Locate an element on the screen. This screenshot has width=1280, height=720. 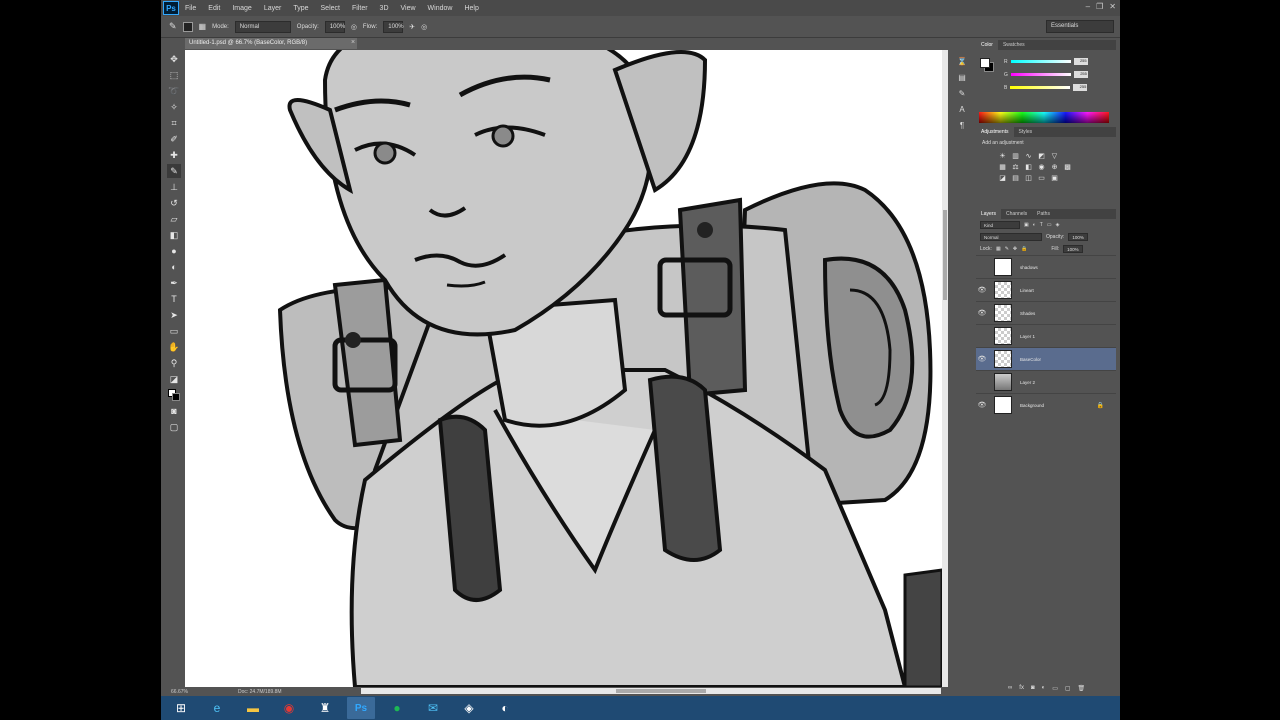
brush-tool-icon: ✎ is located at coordinates (174, 171).